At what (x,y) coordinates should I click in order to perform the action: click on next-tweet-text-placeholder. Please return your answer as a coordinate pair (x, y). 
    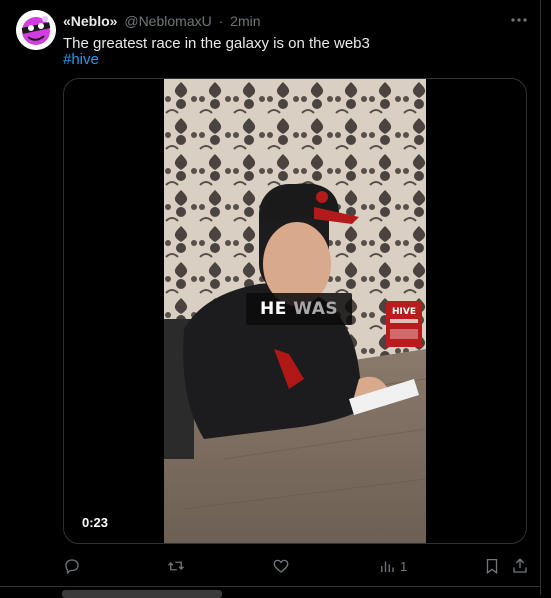
    Looking at the image, I should click on (142, 594).